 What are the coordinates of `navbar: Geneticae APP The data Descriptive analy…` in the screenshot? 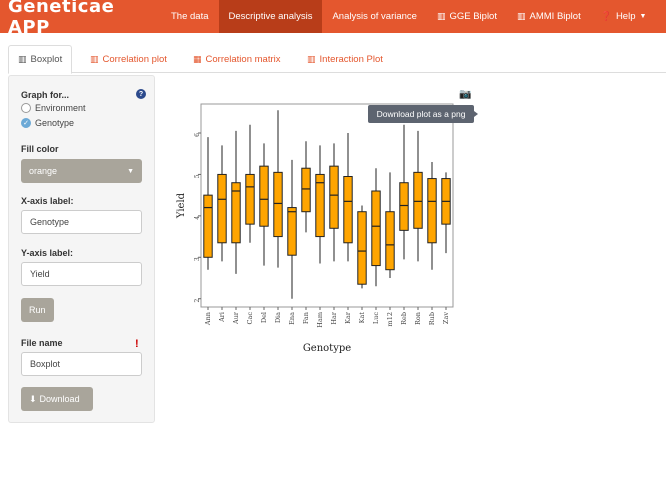 It's located at (333, 19).